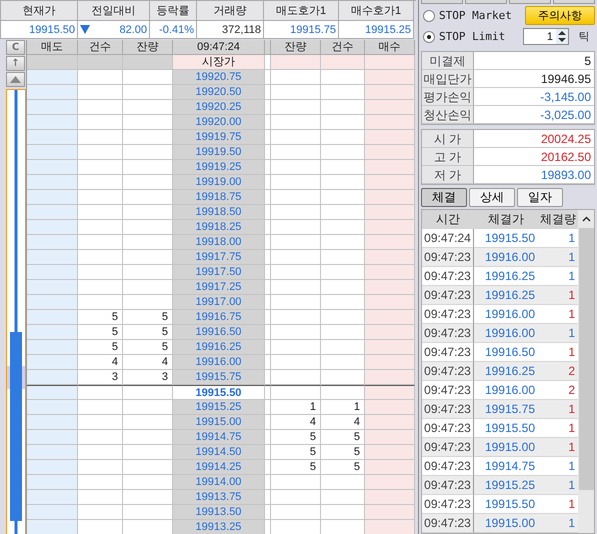 This screenshot has width=597, height=534. Describe the element at coordinates (219, 92) in the screenshot. I see `price-level: 19920.50` at that location.